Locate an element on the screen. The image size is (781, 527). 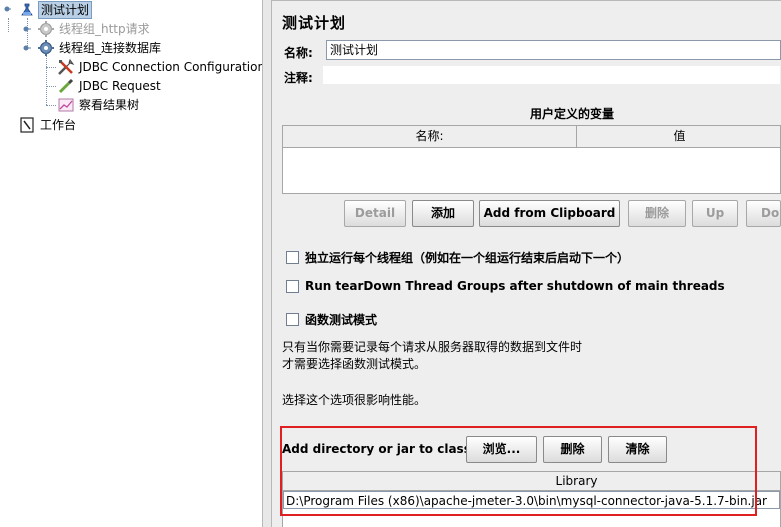
tree-item-view-results-tree: 察看结果树 is located at coordinates (99, 105).